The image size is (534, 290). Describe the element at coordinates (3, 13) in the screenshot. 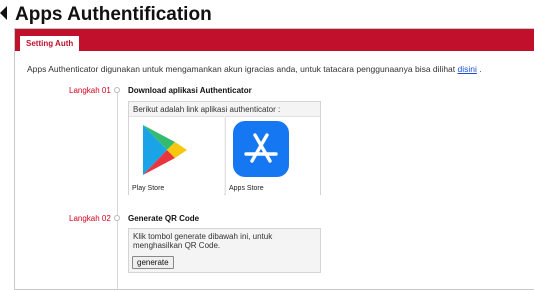

I see `back-arrow-icon` at that location.